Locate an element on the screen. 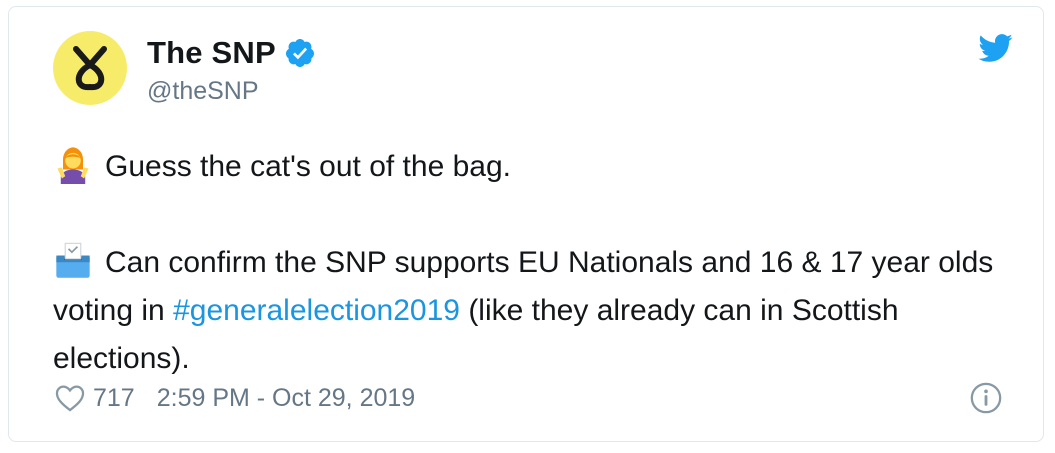 The image size is (1055, 453). ballot-box-emoji is located at coordinates (73, 260).